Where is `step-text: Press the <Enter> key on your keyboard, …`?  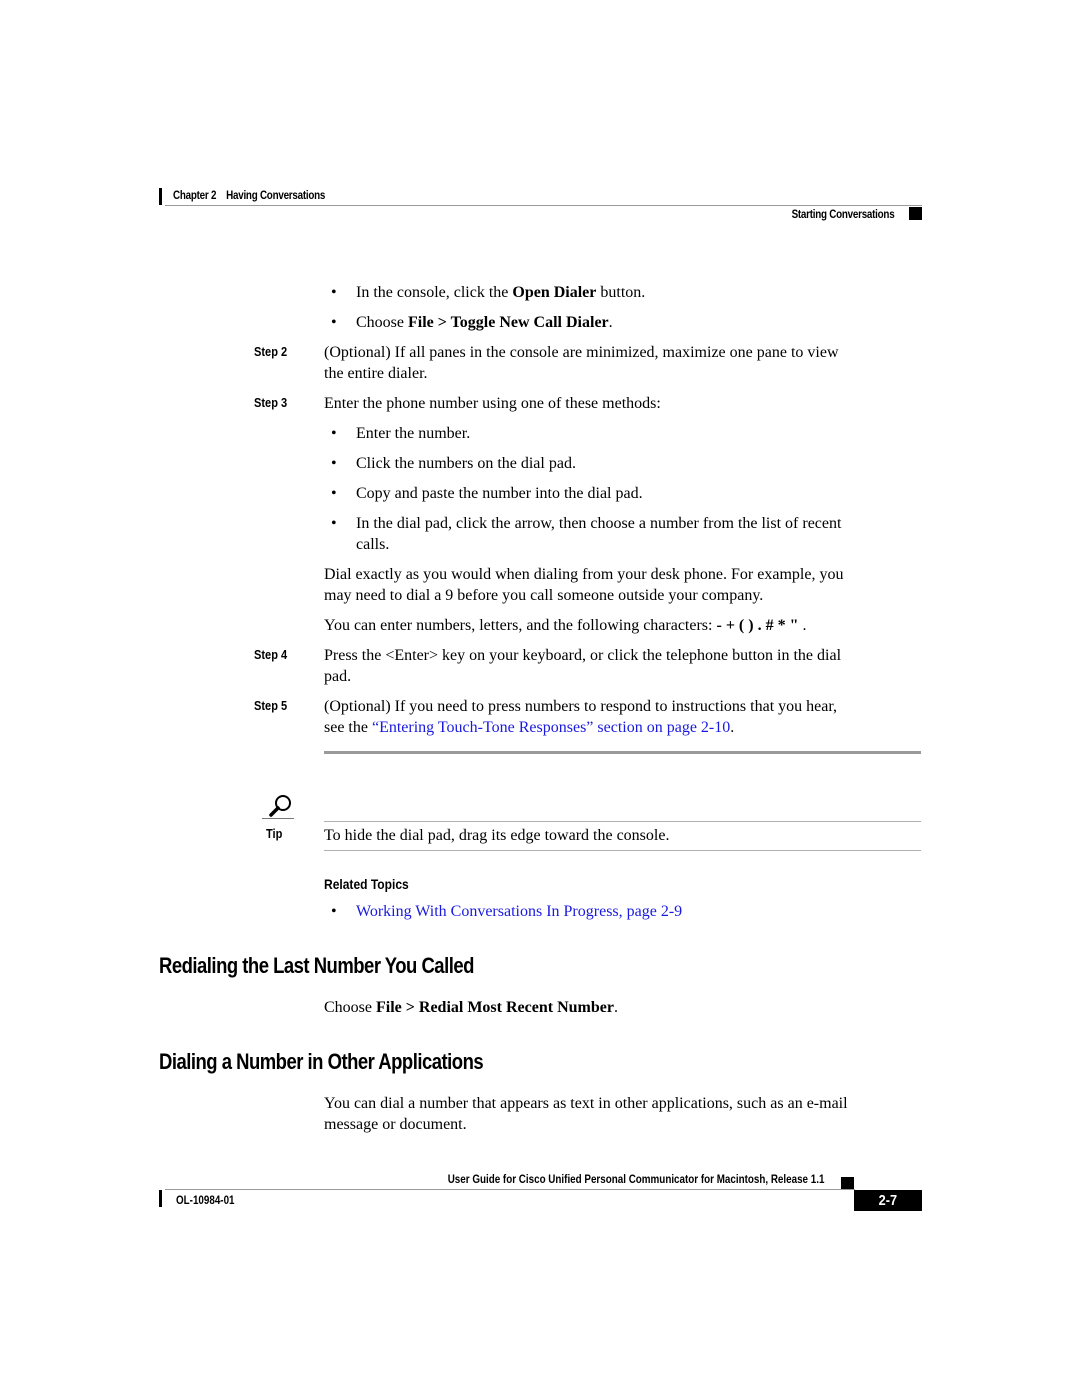 step-text: Press the <Enter> key on your keyboard, … is located at coordinates (583, 666).